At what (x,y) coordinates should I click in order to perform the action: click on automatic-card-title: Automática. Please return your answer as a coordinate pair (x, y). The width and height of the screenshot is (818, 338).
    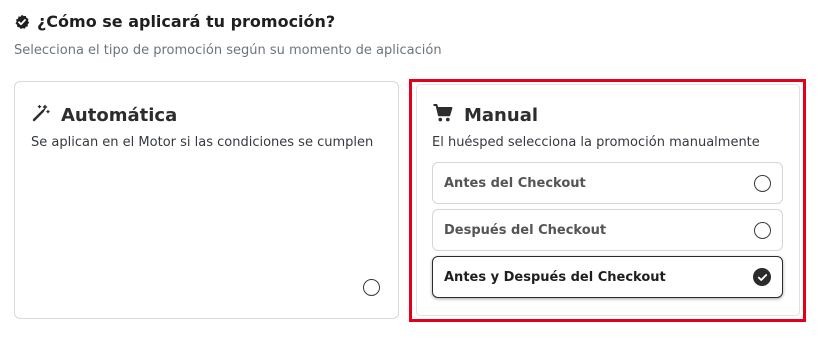
    Looking at the image, I should click on (119, 115).